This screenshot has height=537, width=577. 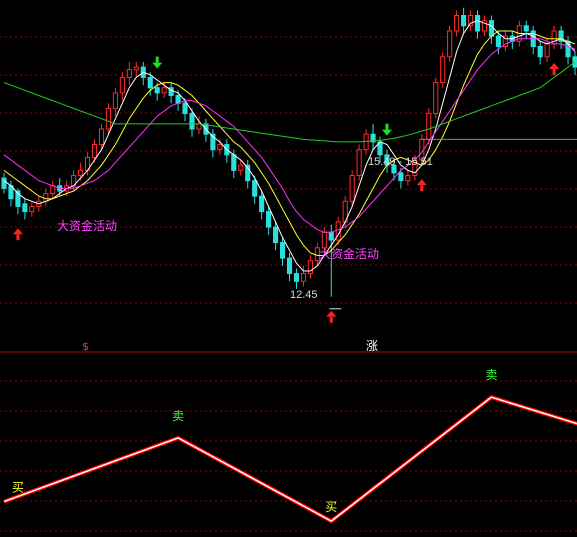 What do you see at coordinates (87, 225) in the screenshot?
I see `annotation-big-capital-1: 大资金活动` at bounding box center [87, 225].